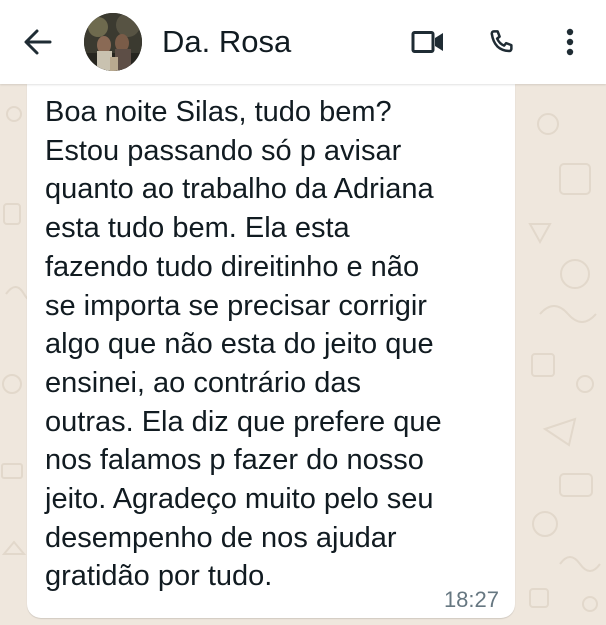  I want to click on phone-icon, so click(501, 41).